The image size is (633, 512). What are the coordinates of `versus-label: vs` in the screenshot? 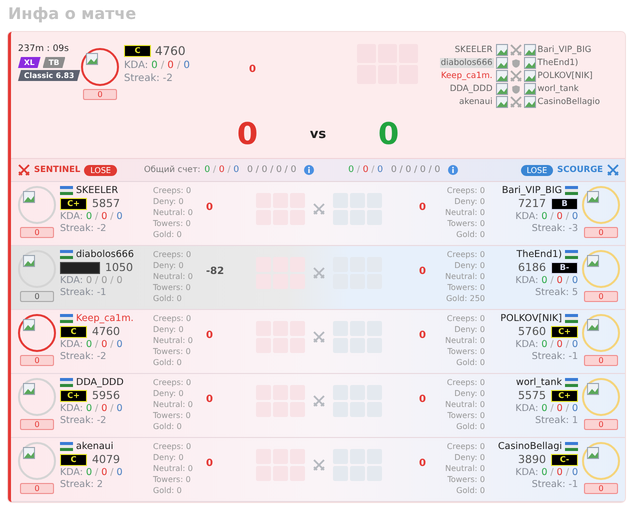 It's located at (318, 134).